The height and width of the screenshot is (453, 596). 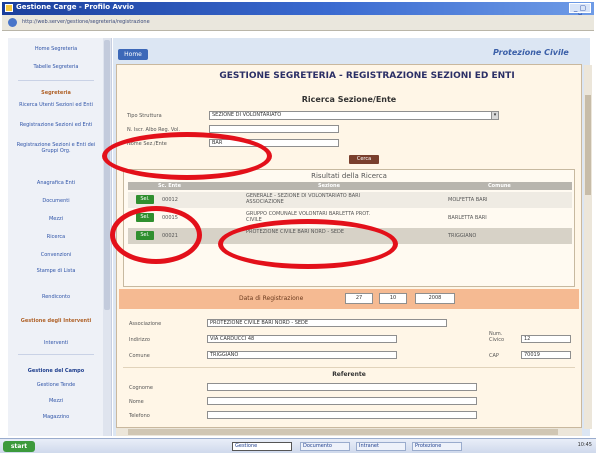 I want to click on telefono-field, so click(x=342, y=415).